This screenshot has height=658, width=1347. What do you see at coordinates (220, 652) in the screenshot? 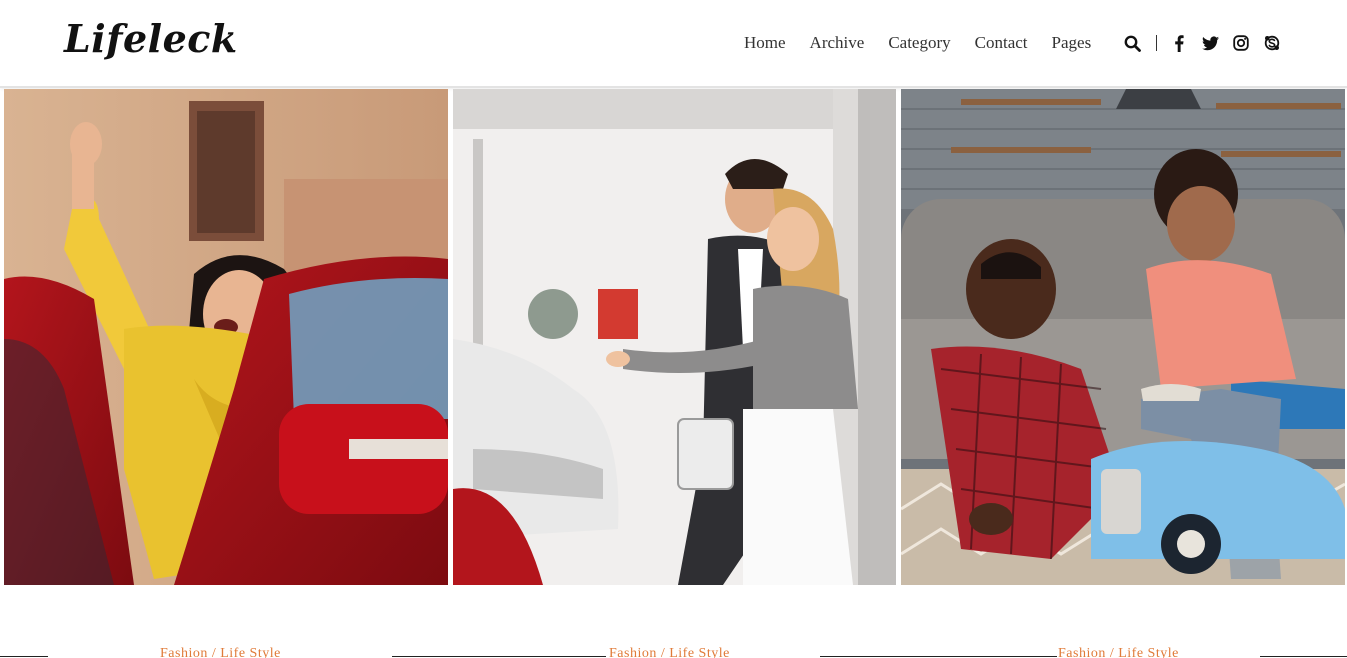
I see `post-category-1: Fashion / Life Style` at bounding box center [220, 652].